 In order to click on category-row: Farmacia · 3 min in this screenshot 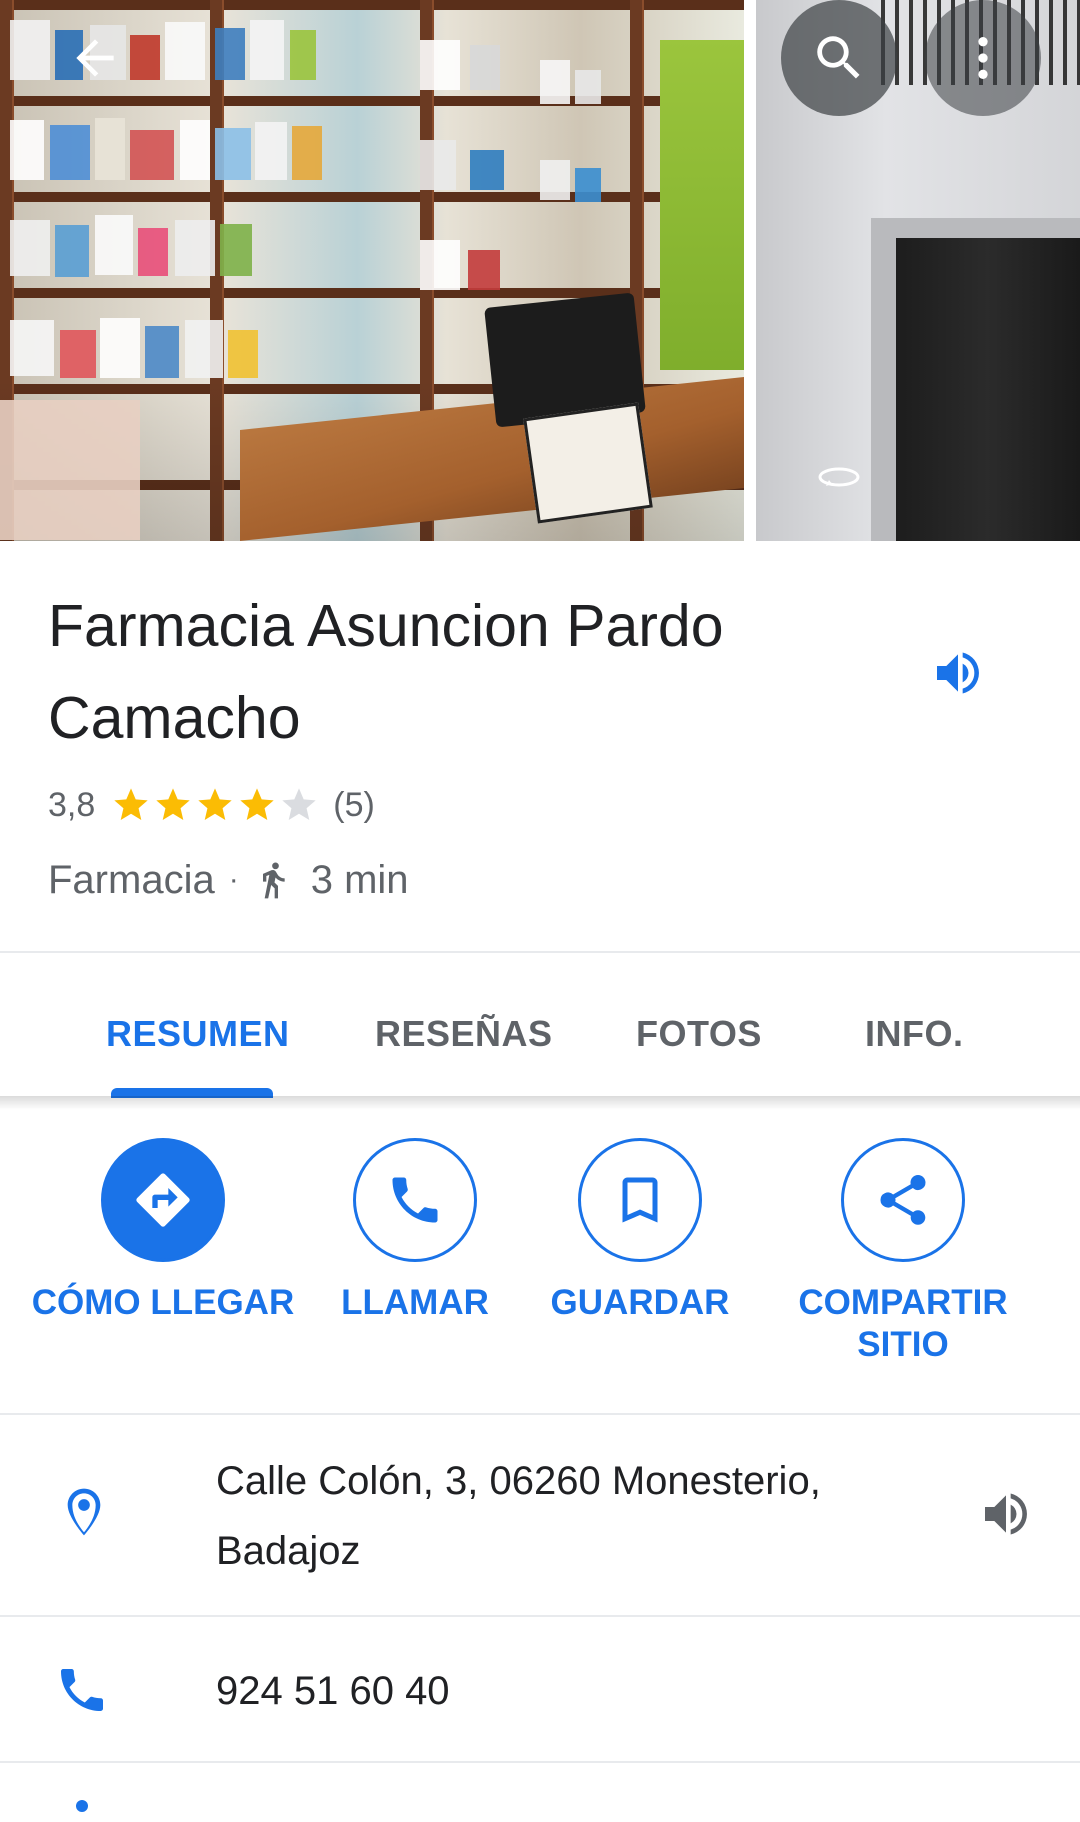, I will do `click(228, 880)`.